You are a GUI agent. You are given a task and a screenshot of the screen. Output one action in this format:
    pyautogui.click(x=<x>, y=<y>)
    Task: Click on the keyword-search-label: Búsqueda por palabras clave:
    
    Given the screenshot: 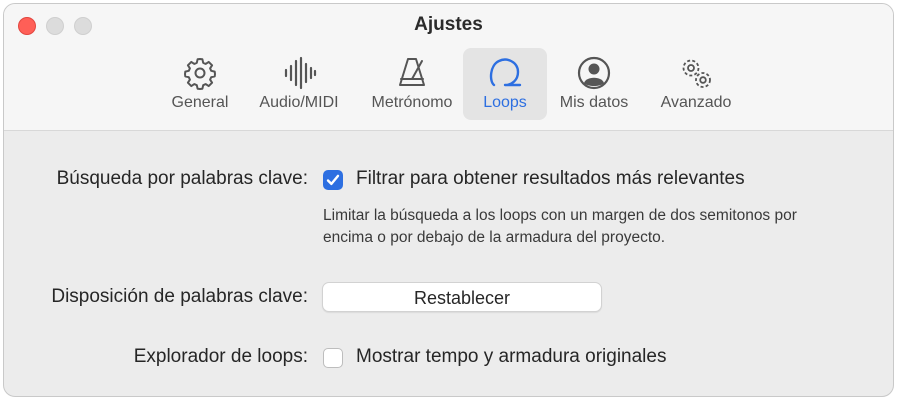 What is the action you would take?
    pyautogui.click(x=182, y=178)
    